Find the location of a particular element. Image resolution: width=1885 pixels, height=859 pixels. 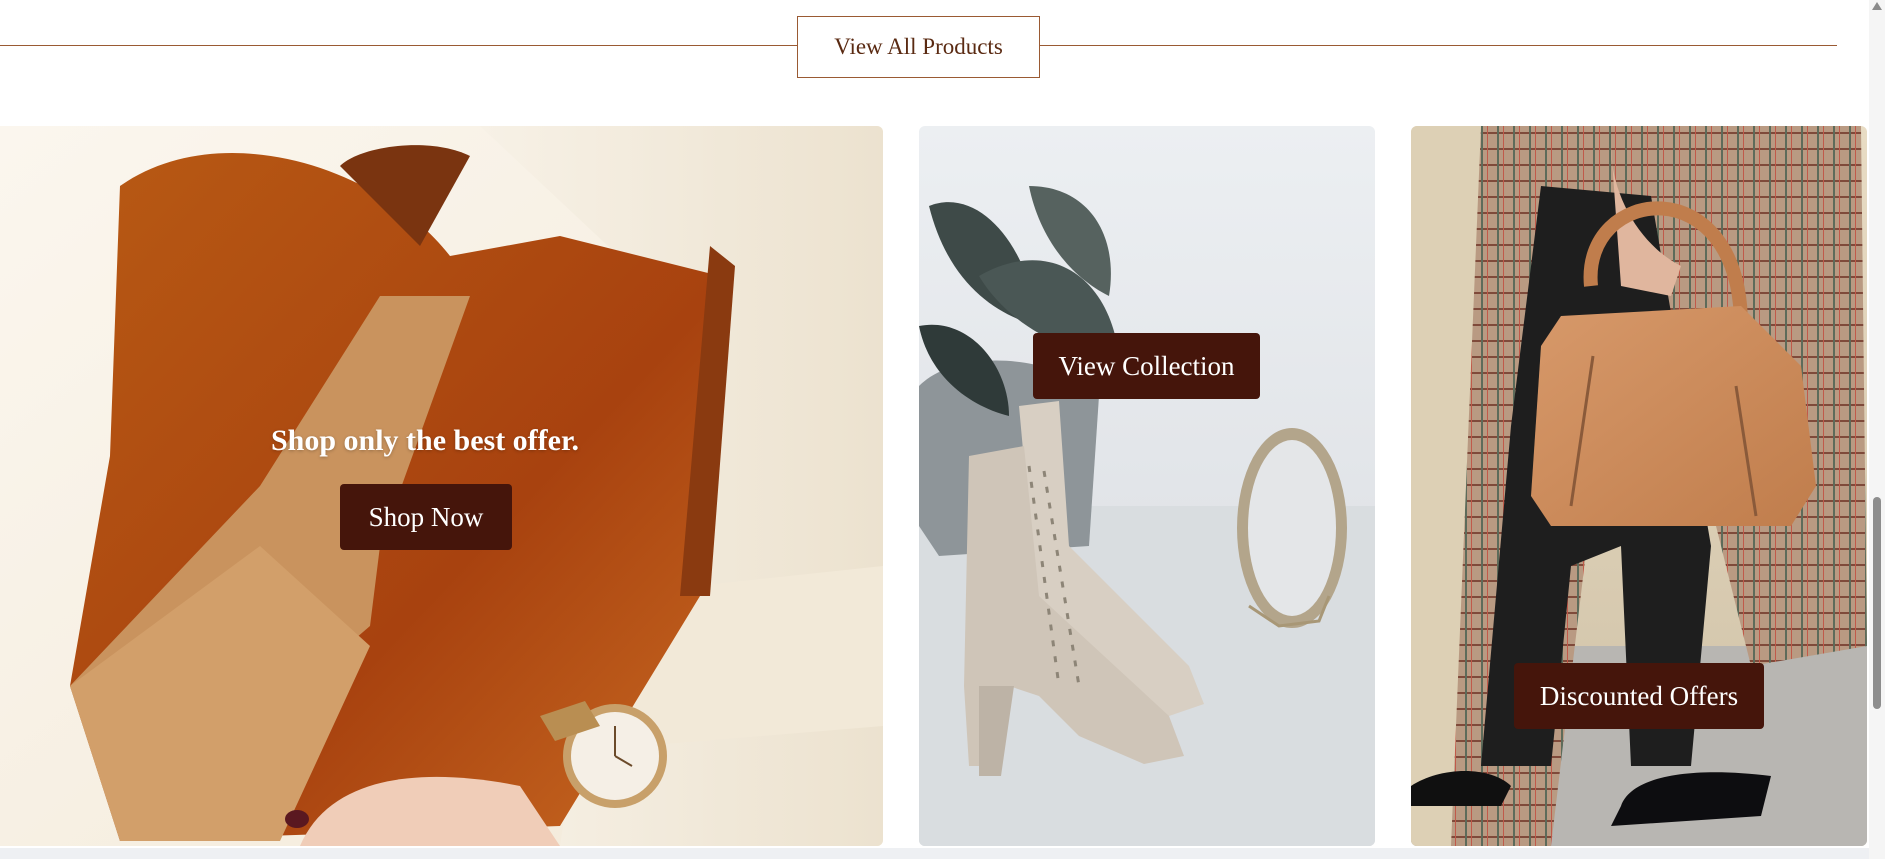

view-collection-button: View Collection is located at coordinates (1146, 366).